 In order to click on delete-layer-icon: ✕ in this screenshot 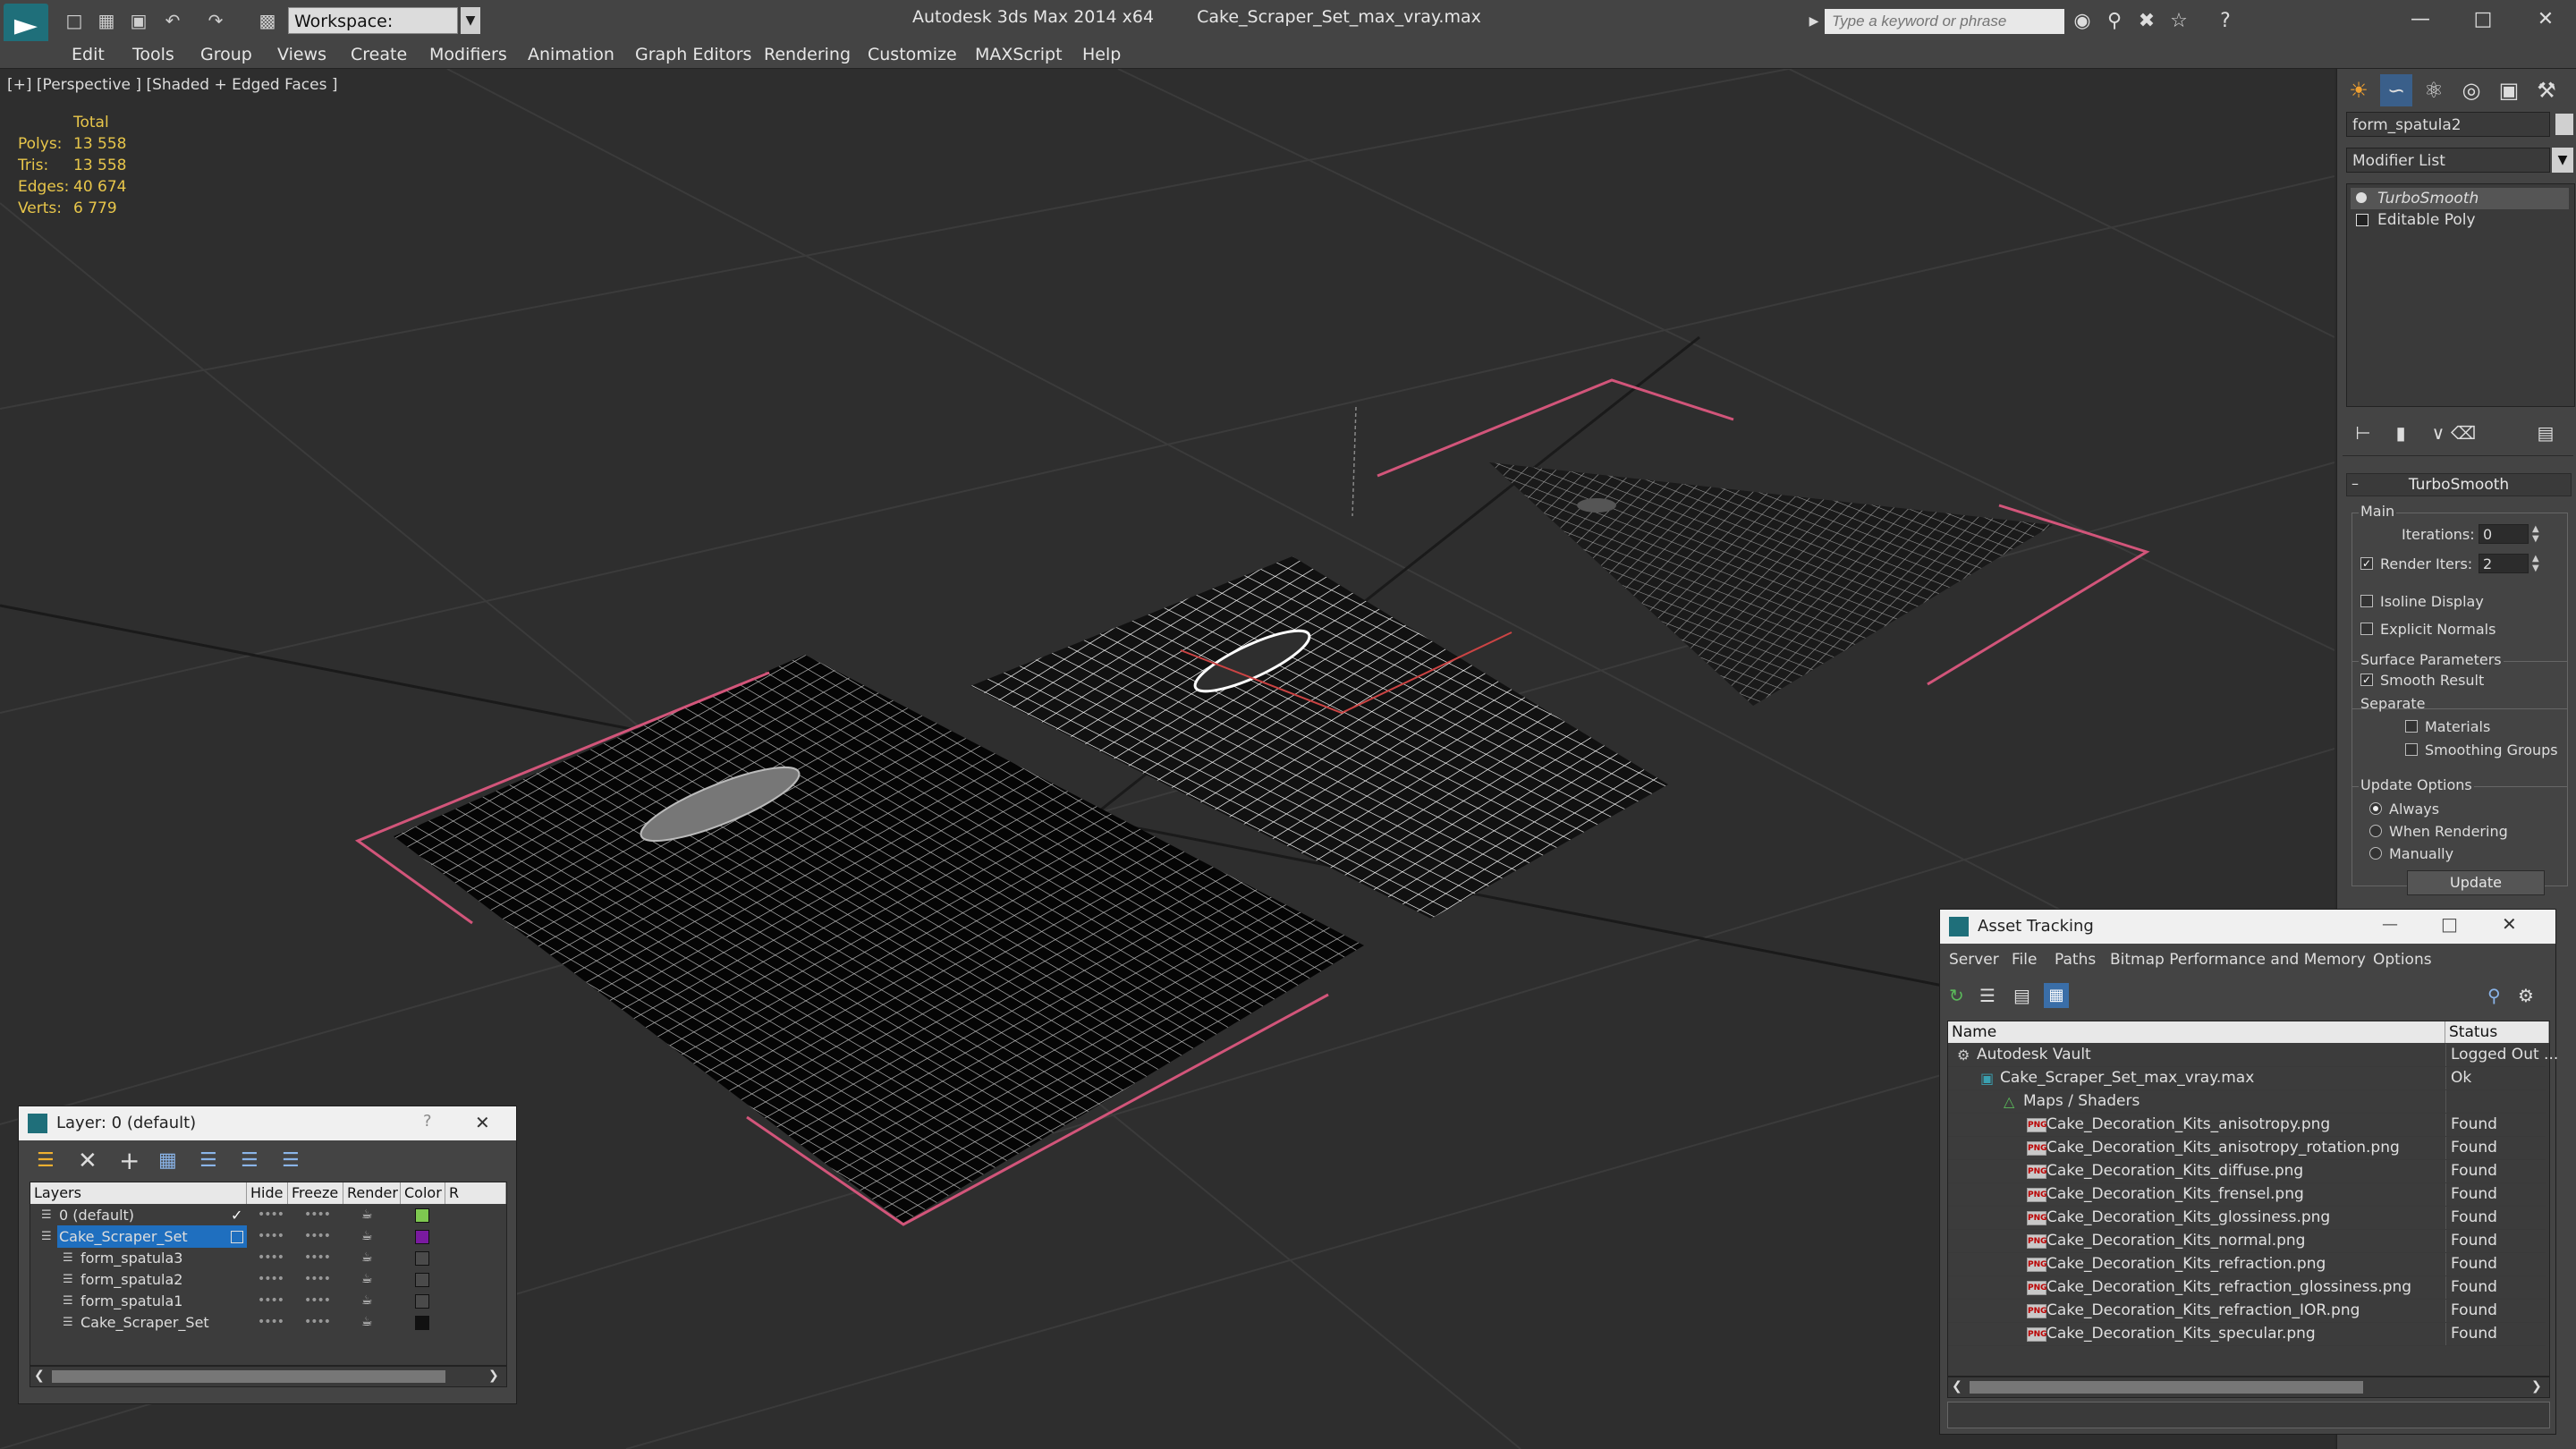, I will do `click(87, 1161)`.